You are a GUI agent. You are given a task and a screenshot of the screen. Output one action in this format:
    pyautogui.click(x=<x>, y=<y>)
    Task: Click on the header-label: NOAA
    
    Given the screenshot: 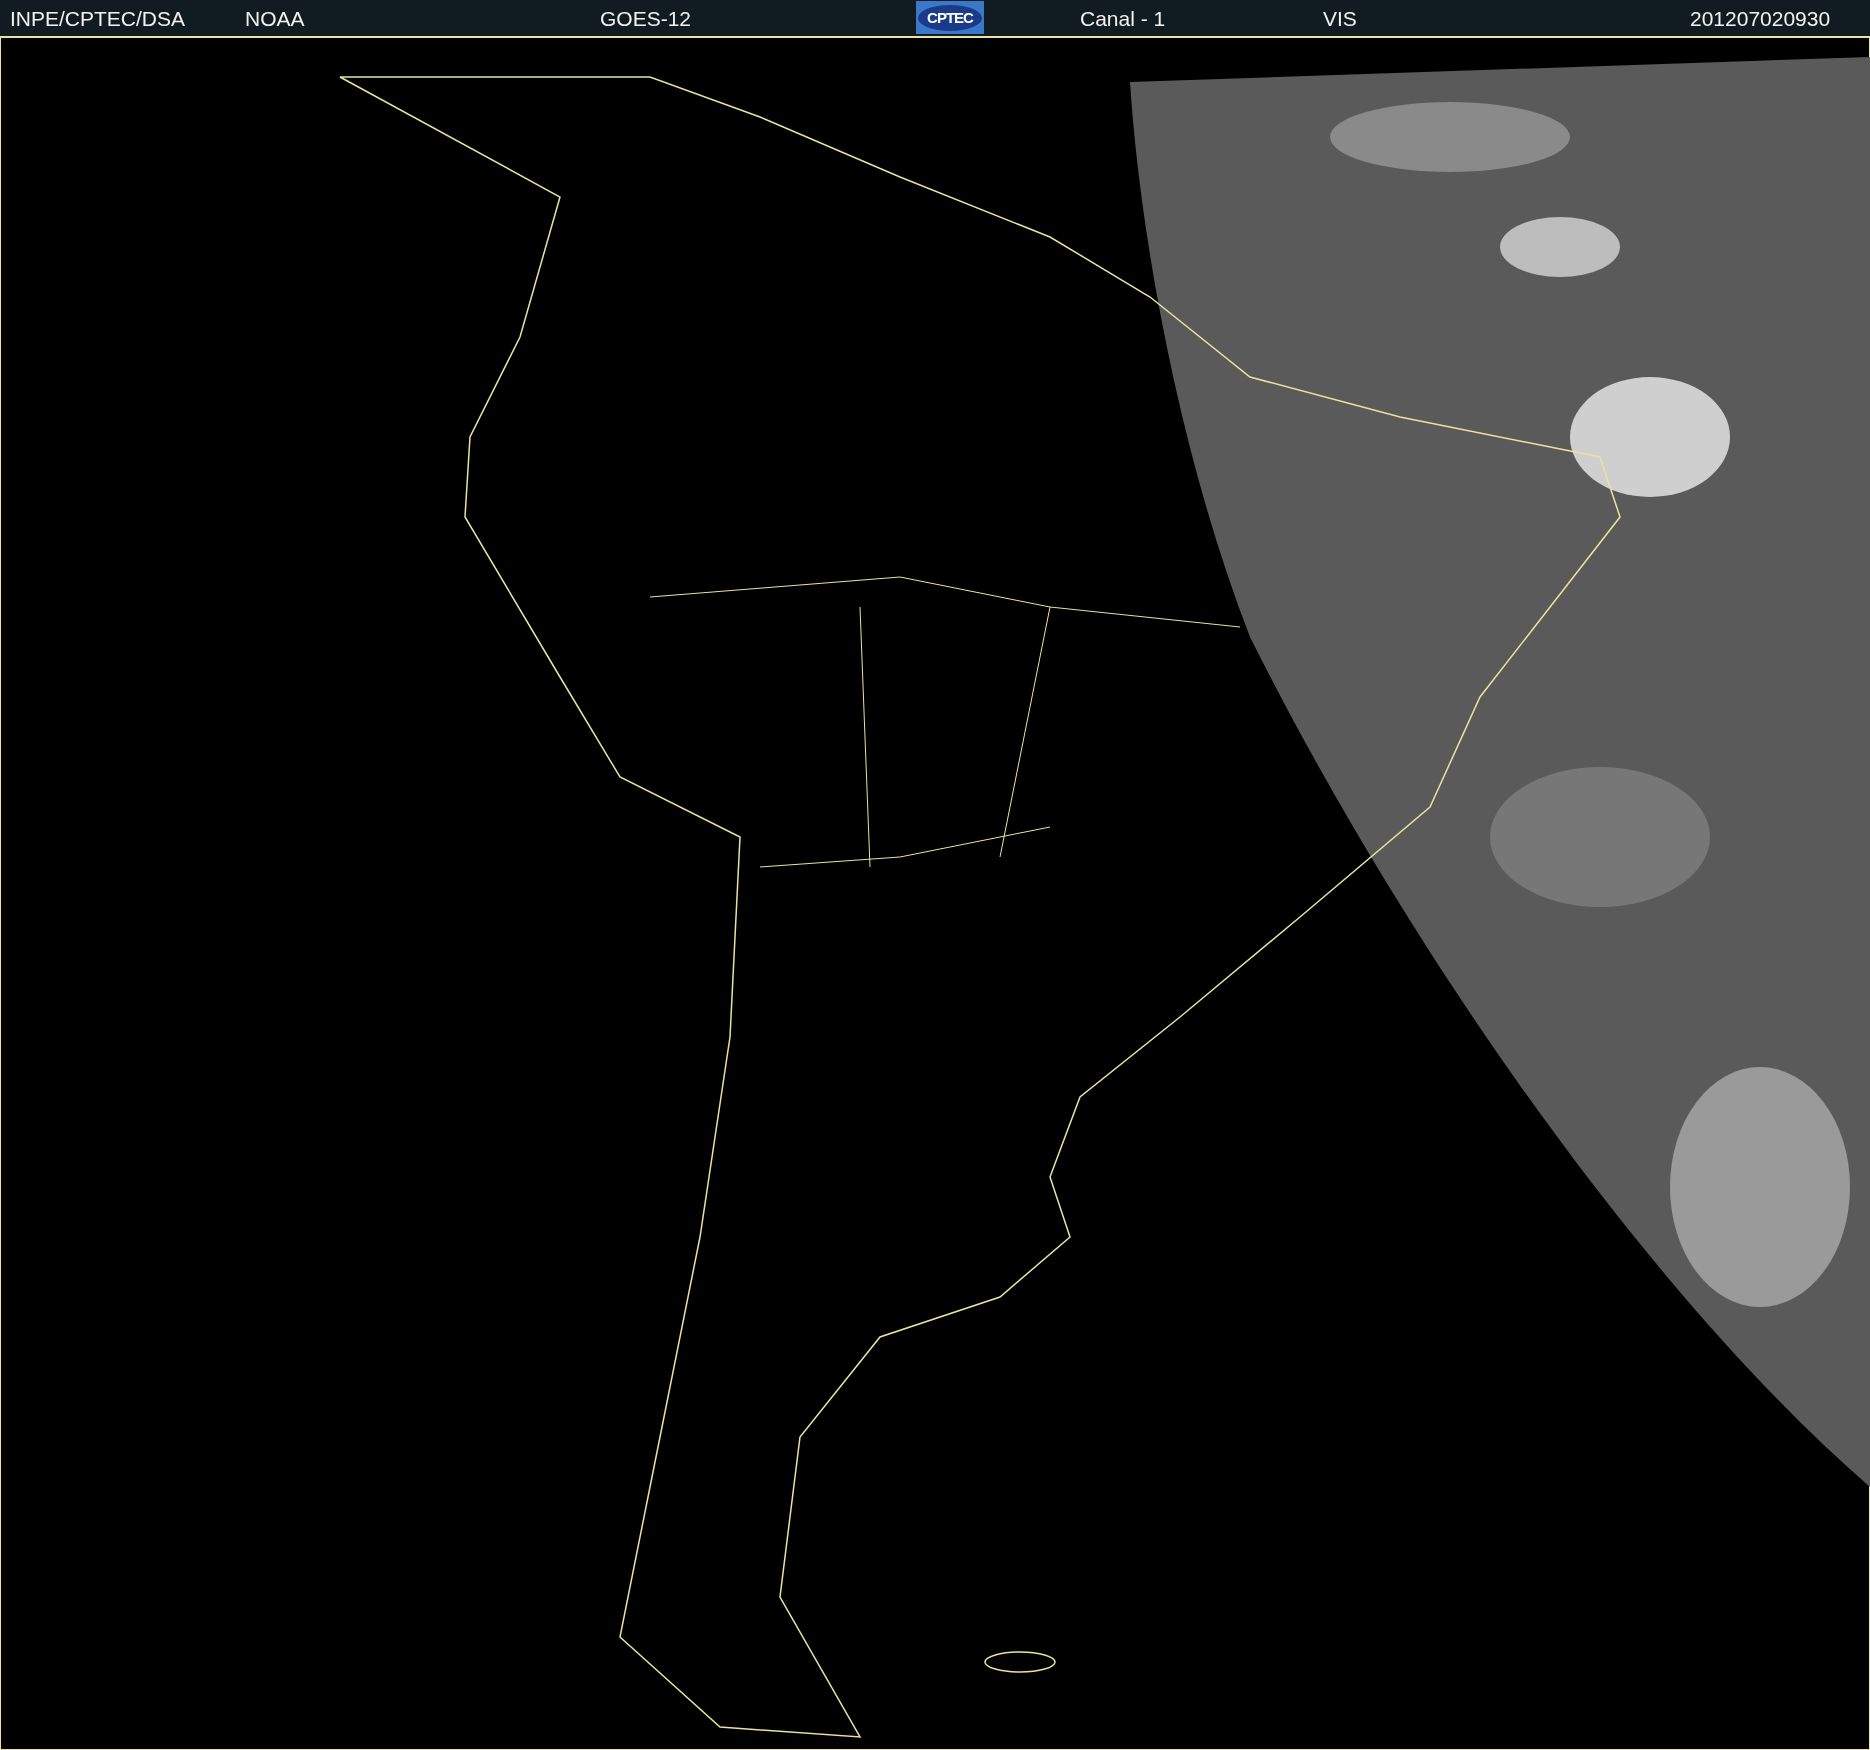 What is the action you would take?
    pyautogui.click(x=275, y=19)
    